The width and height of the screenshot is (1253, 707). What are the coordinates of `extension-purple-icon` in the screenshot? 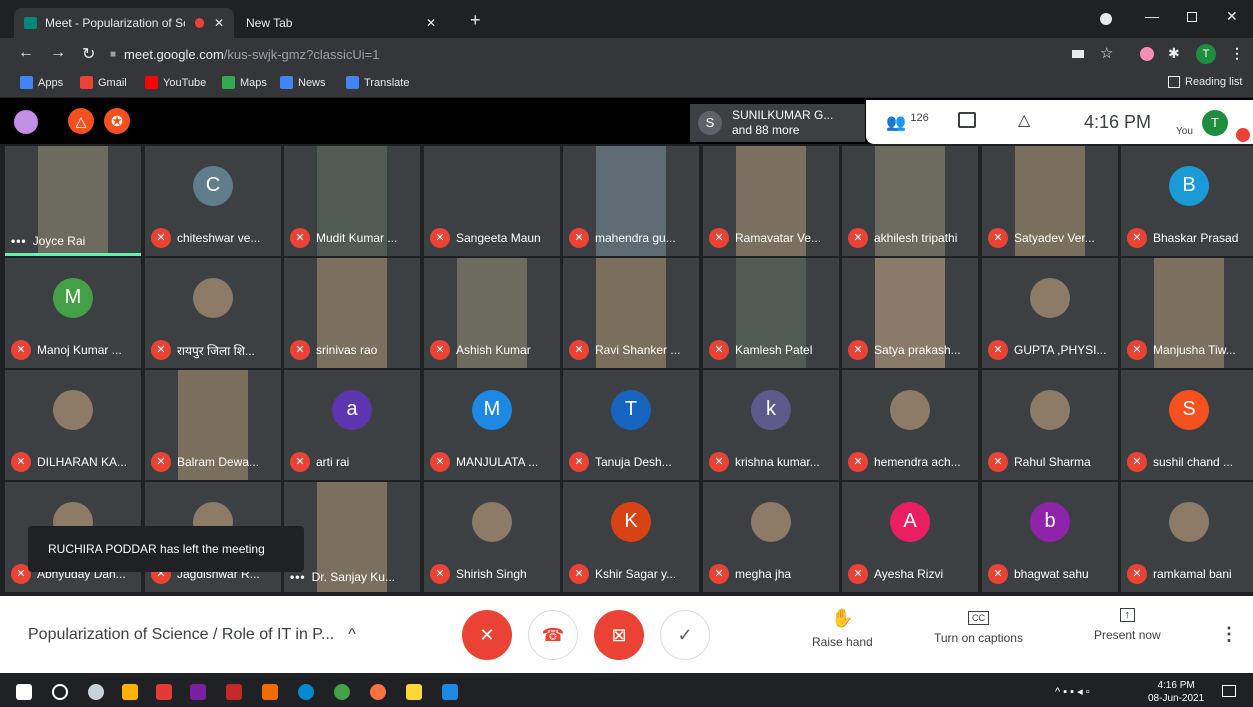 It's located at (26, 122).